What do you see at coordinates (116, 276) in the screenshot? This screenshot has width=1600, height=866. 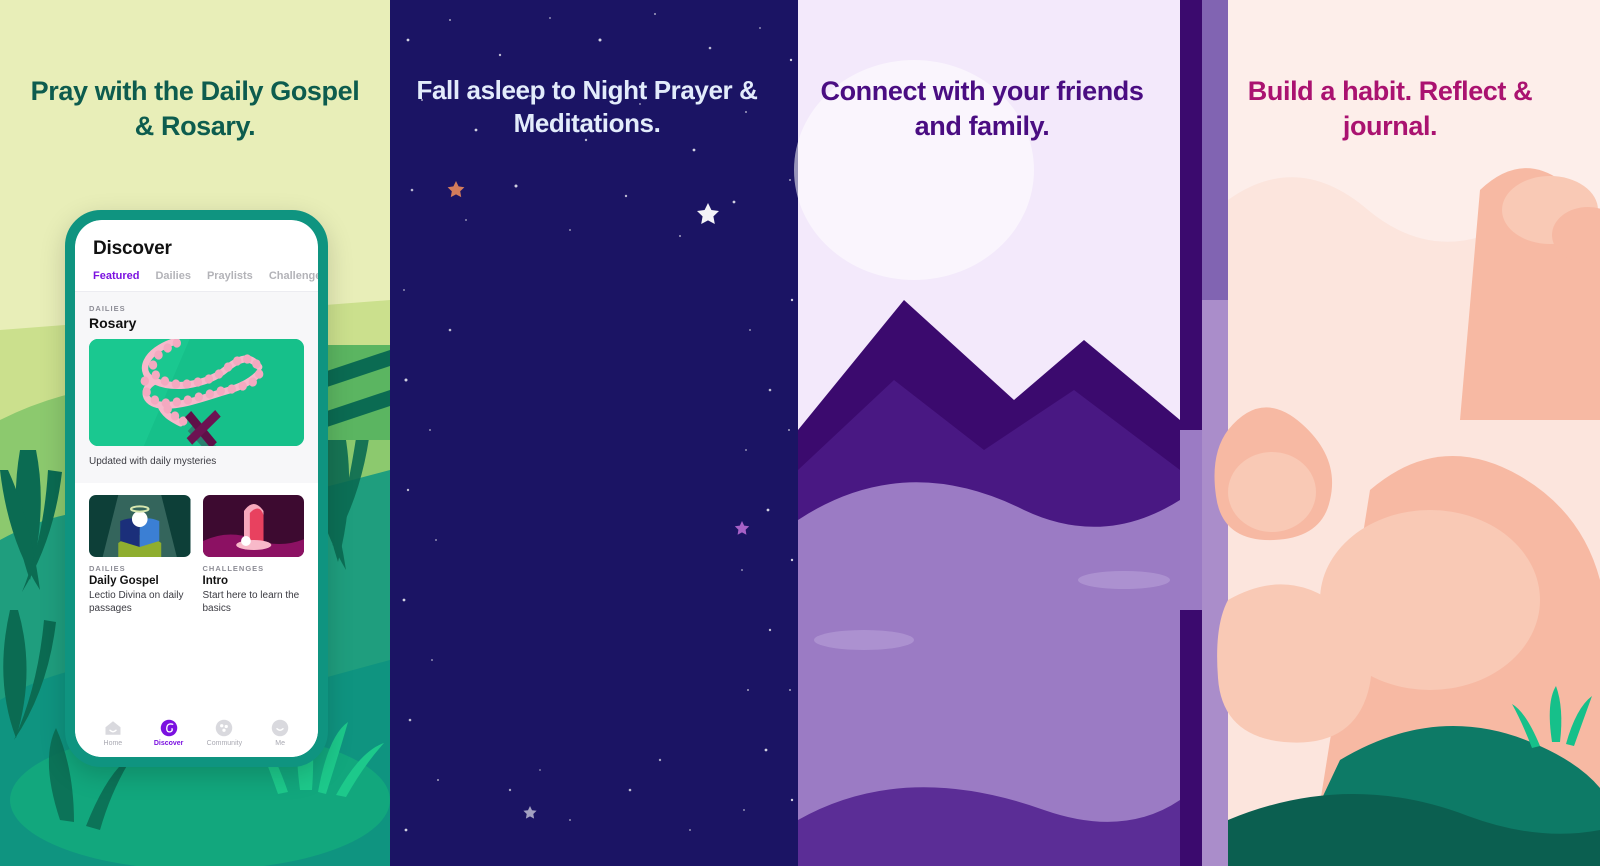 I see `tab-featured: Featured` at bounding box center [116, 276].